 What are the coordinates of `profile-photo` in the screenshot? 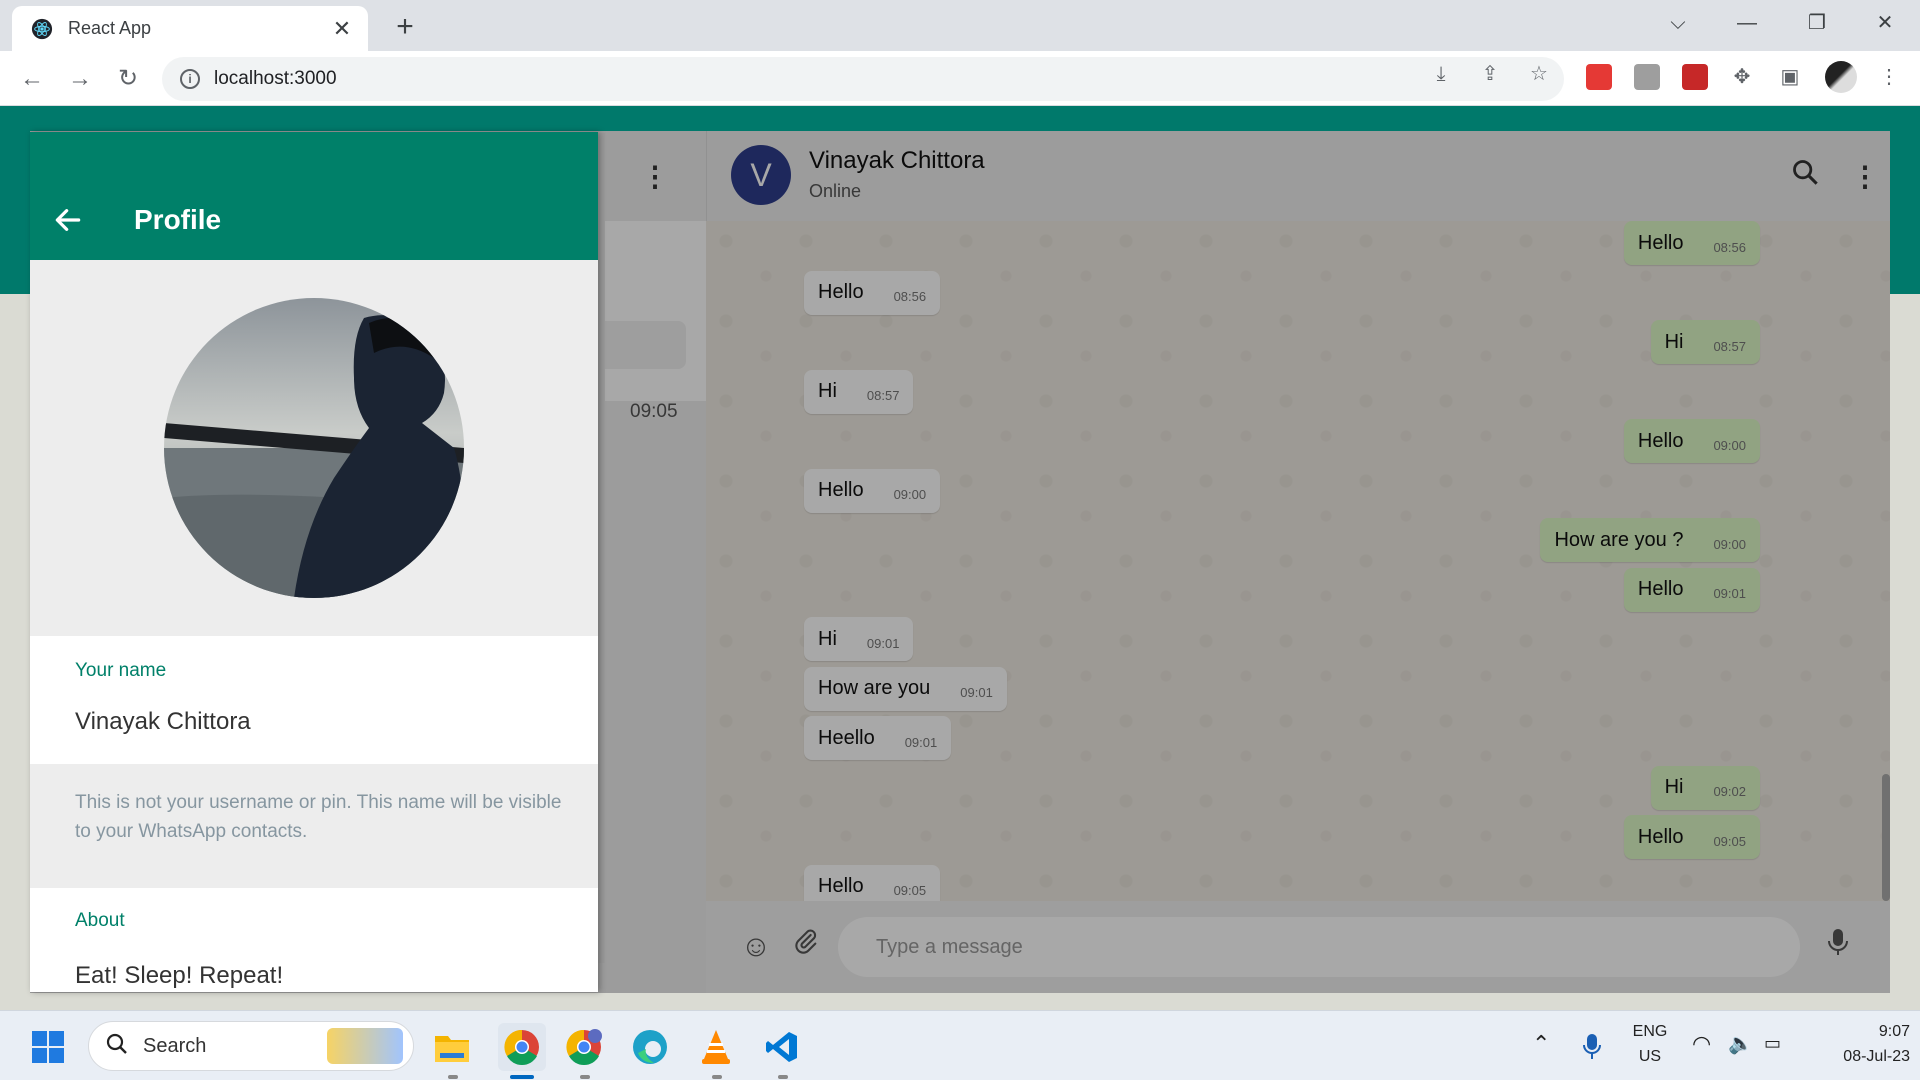 It's located at (314, 448).